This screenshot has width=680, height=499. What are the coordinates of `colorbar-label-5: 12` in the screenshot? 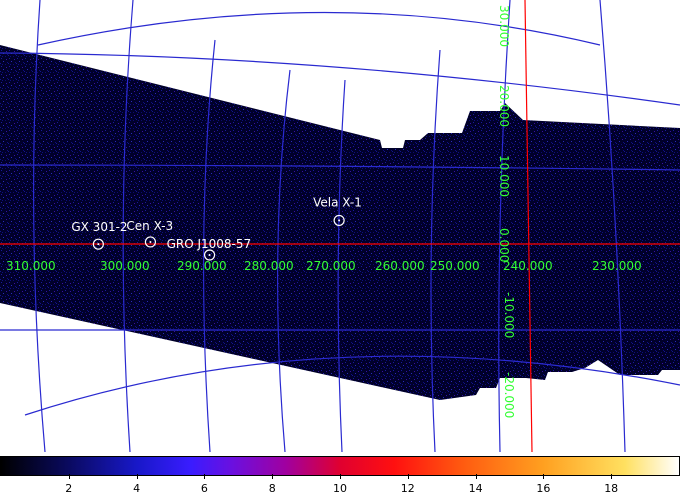 It's located at (407, 488).